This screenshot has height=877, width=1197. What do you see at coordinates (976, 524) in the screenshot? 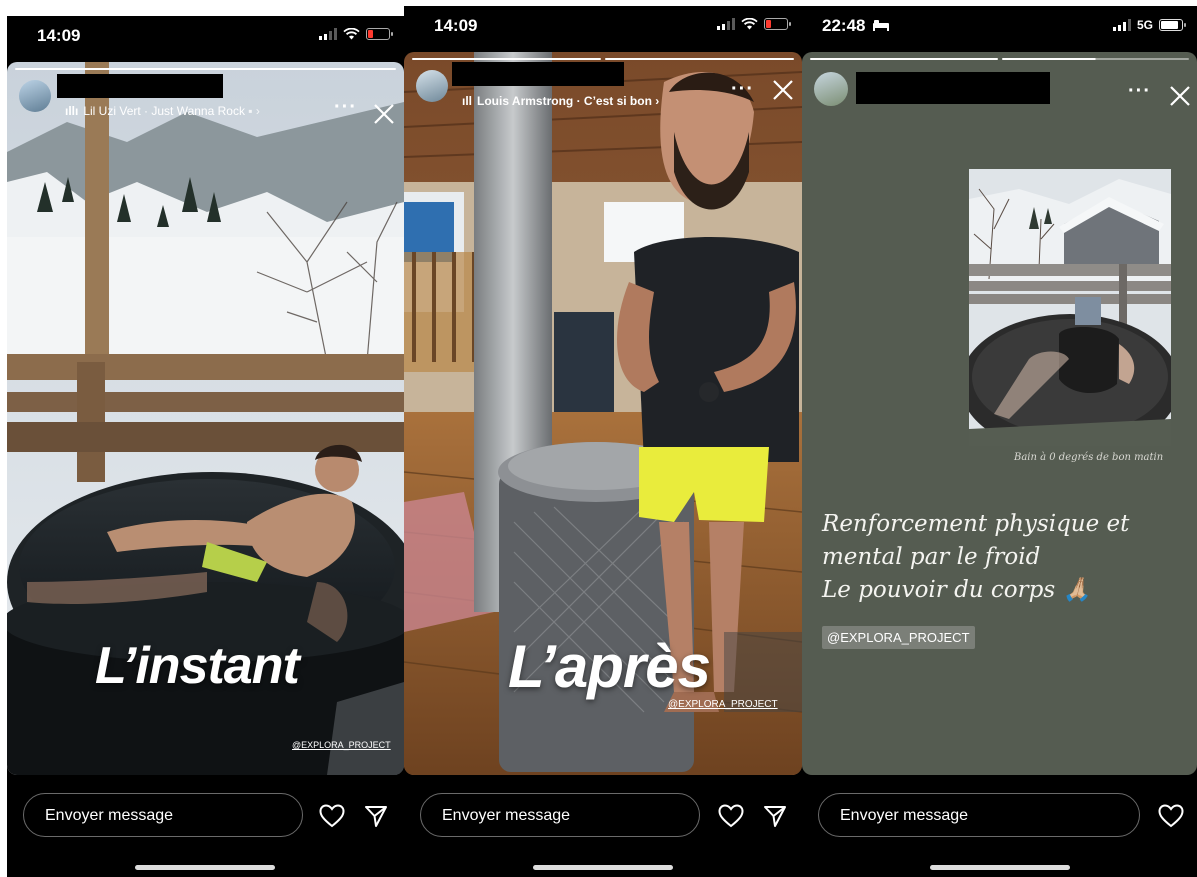
I see `story-text-line-1: Renforcement physique et` at bounding box center [976, 524].